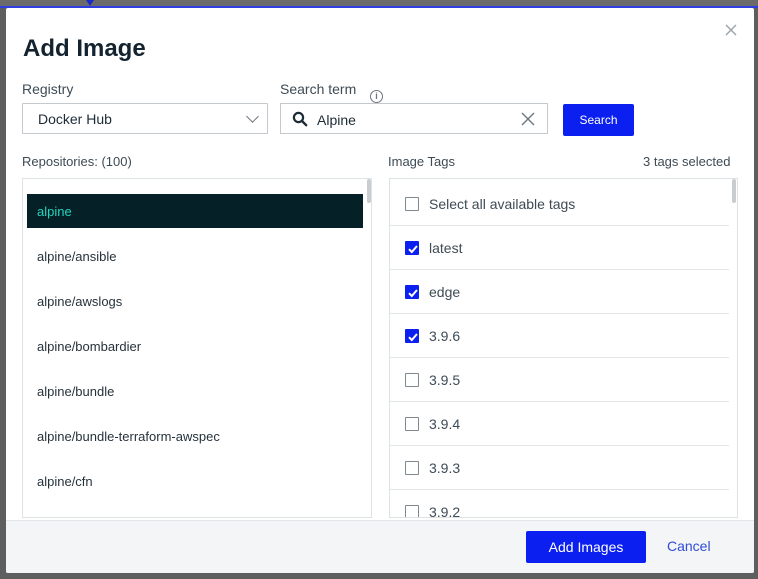 The image size is (758, 579). Describe the element at coordinates (445, 380) in the screenshot. I see `tag-label: 3.9.5` at that location.